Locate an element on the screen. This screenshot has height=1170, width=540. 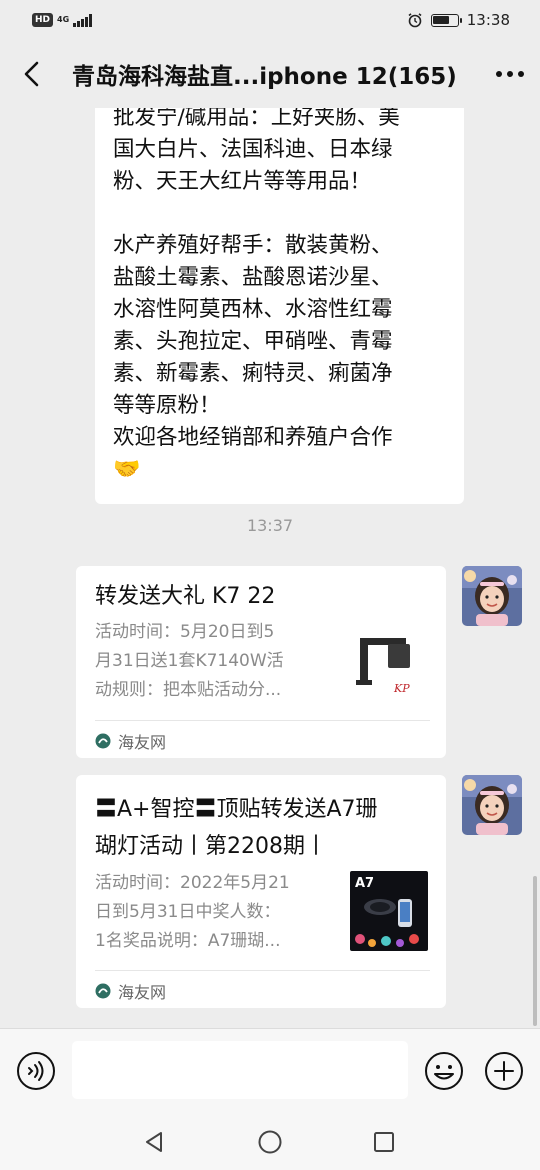
chevron-left-icon is located at coordinates (31, 74).